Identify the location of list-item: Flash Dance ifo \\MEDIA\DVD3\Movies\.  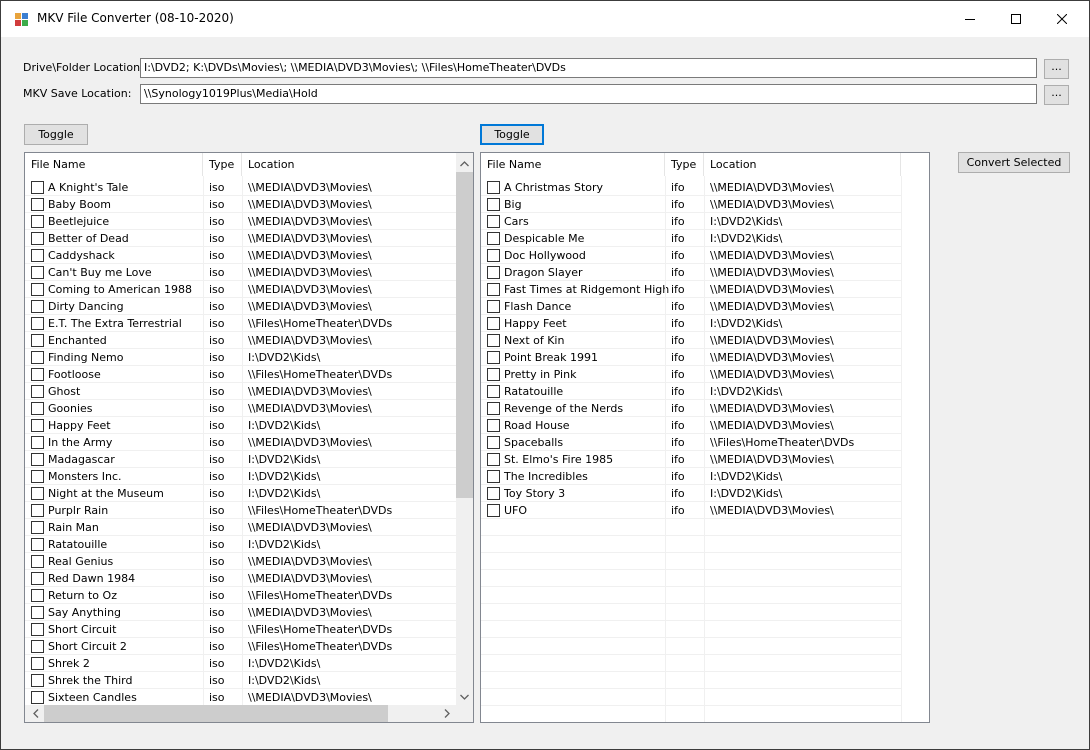
(705, 306).